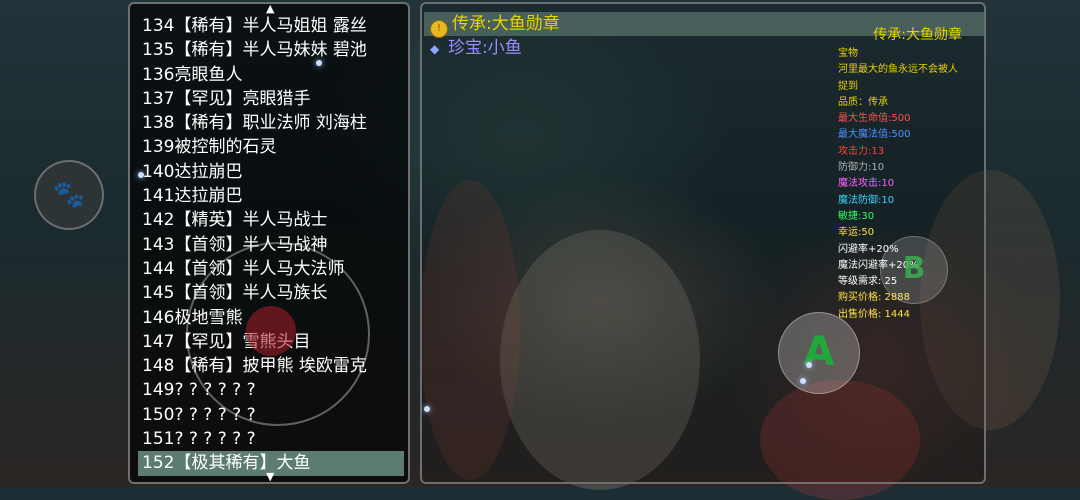 Image resolution: width=1080 pixels, height=500 pixels. What do you see at coordinates (271, 26) in the screenshot?
I see `monster-list-item: 134【稀有】半人马姐姐 露丝` at bounding box center [271, 26].